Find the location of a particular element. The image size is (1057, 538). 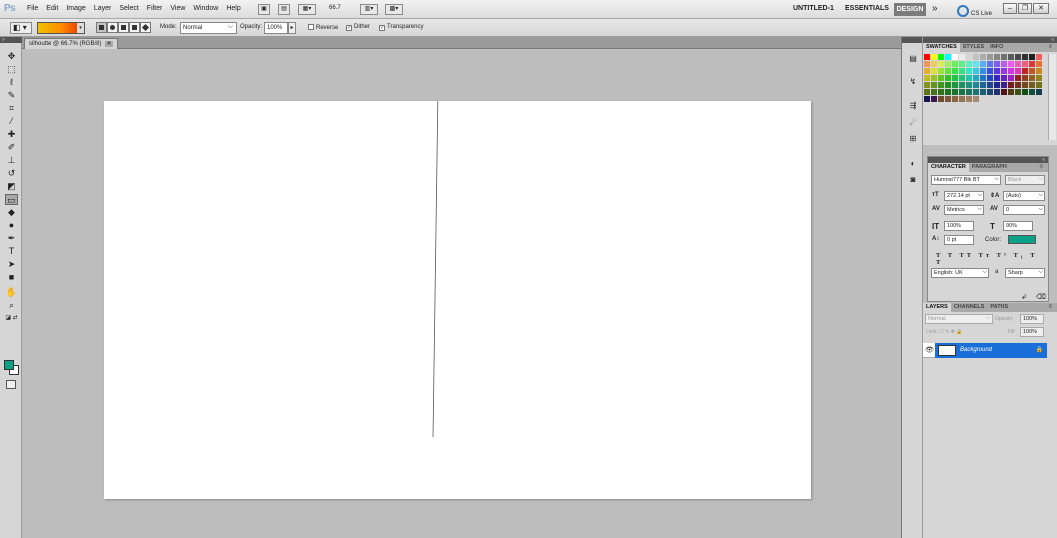

pen-tool-icon: ✒ is located at coordinates (11, 238).